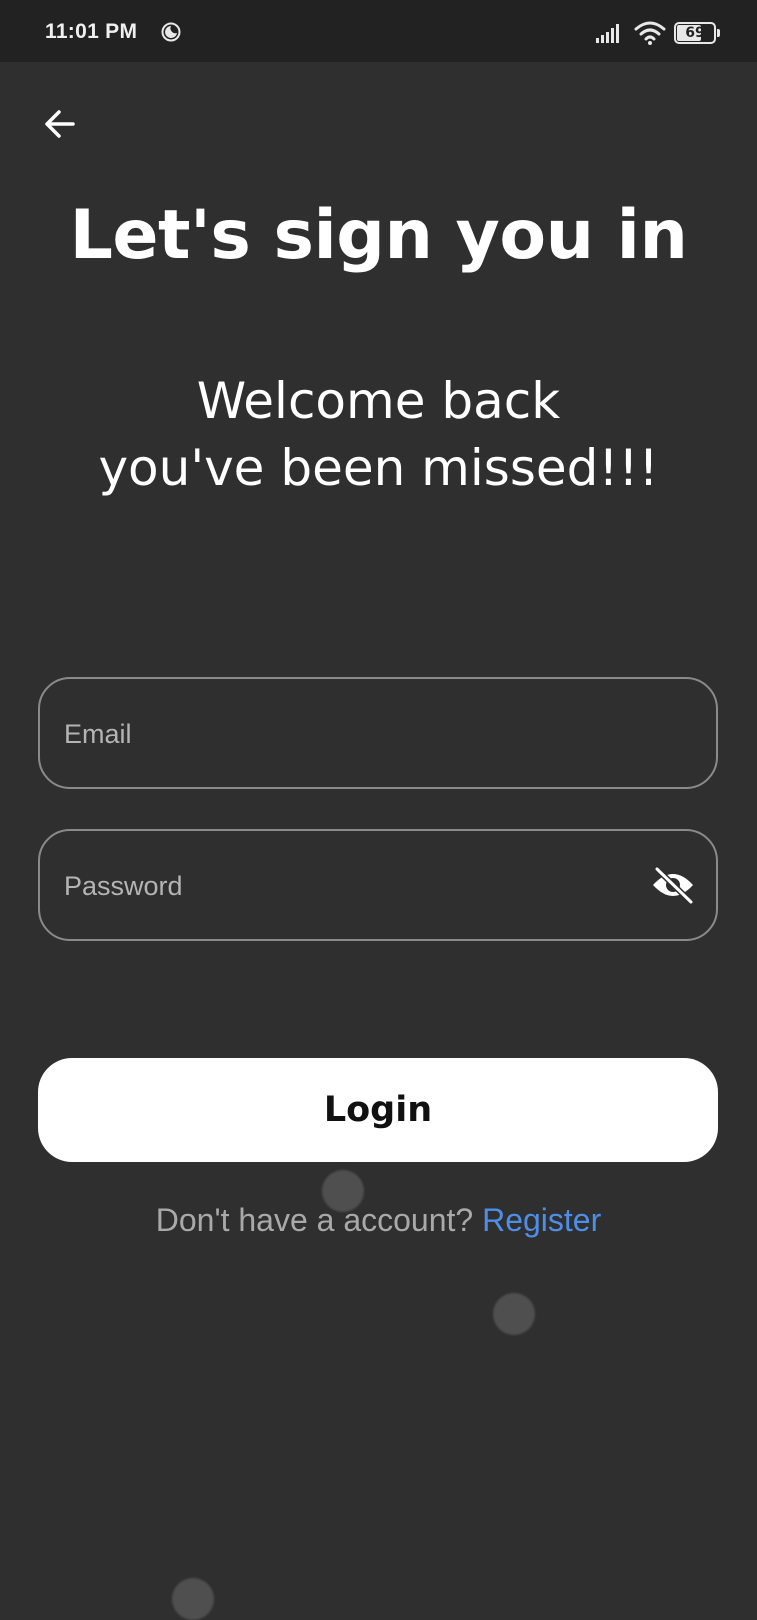  Describe the element at coordinates (319, 1220) in the screenshot. I see `register-prompt-text: Don't have a account?` at that location.